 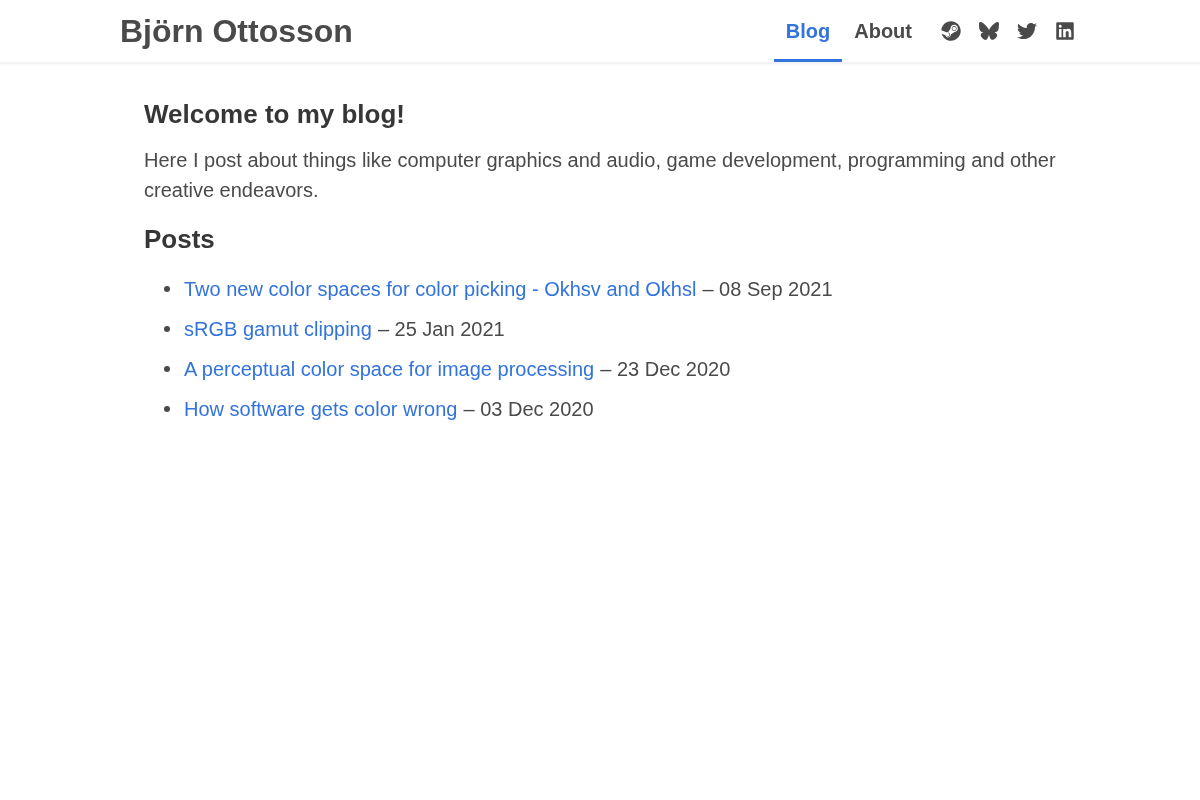 What do you see at coordinates (883, 31) in the screenshot?
I see `nav-tab: About` at bounding box center [883, 31].